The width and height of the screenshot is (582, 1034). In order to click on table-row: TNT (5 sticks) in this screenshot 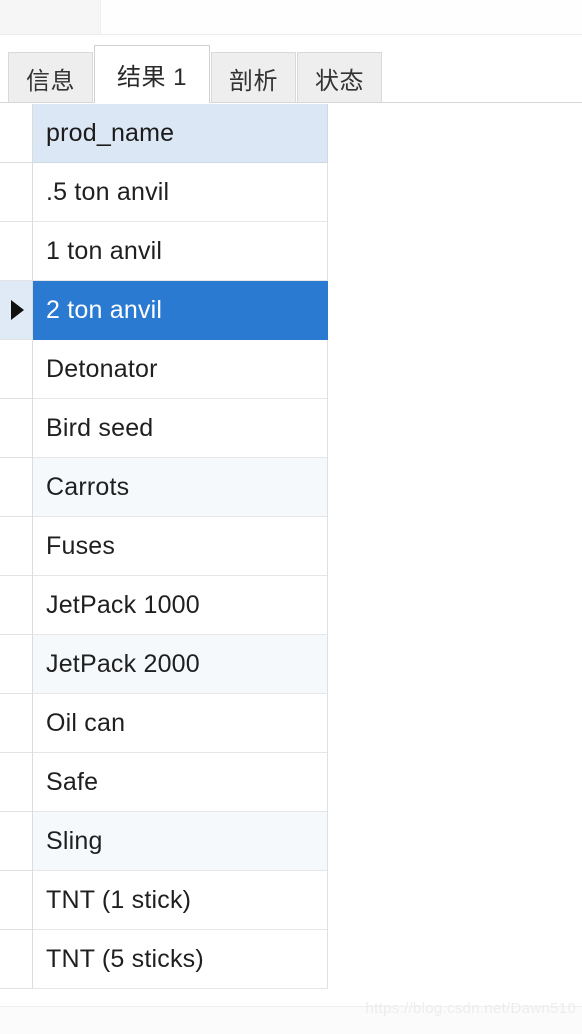, I will do `click(291, 959)`.